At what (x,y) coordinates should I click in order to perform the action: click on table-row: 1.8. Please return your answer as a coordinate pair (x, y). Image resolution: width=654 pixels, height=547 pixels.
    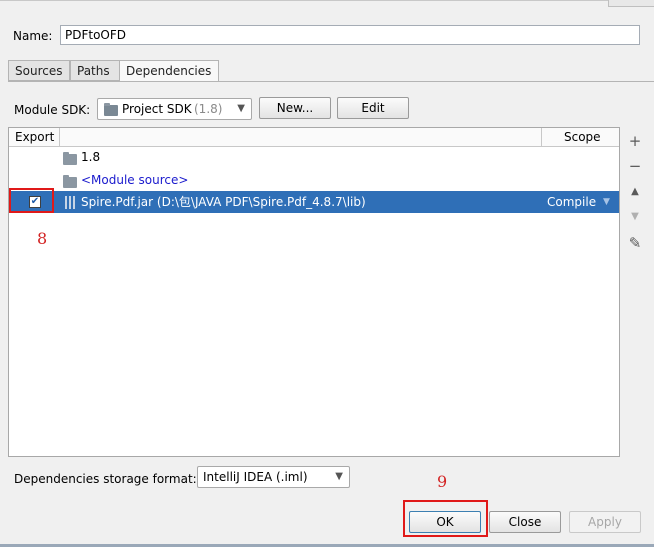
    Looking at the image, I should click on (314, 157).